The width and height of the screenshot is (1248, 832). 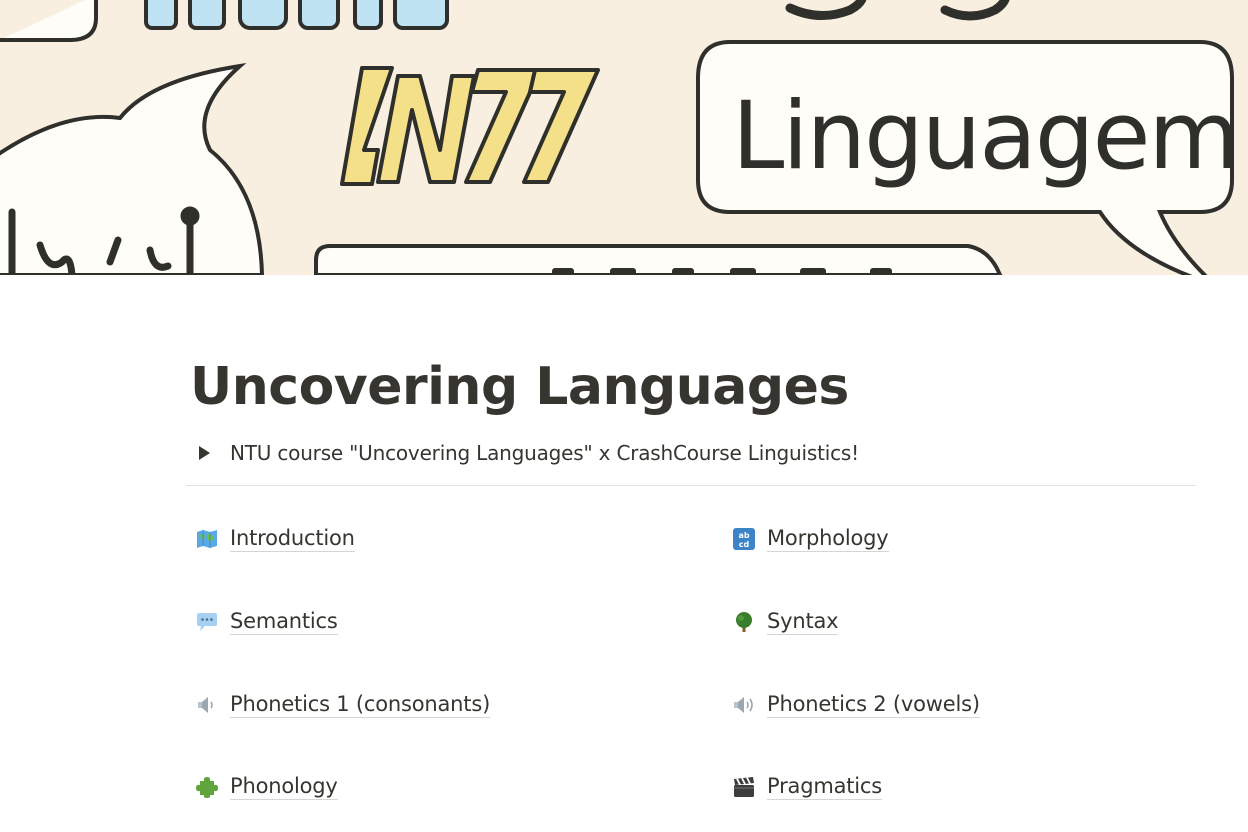 What do you see at coordinates (284, 622) in the screenshot?
I see `page-link-label: Semantics` at bounding box center [284, 622].